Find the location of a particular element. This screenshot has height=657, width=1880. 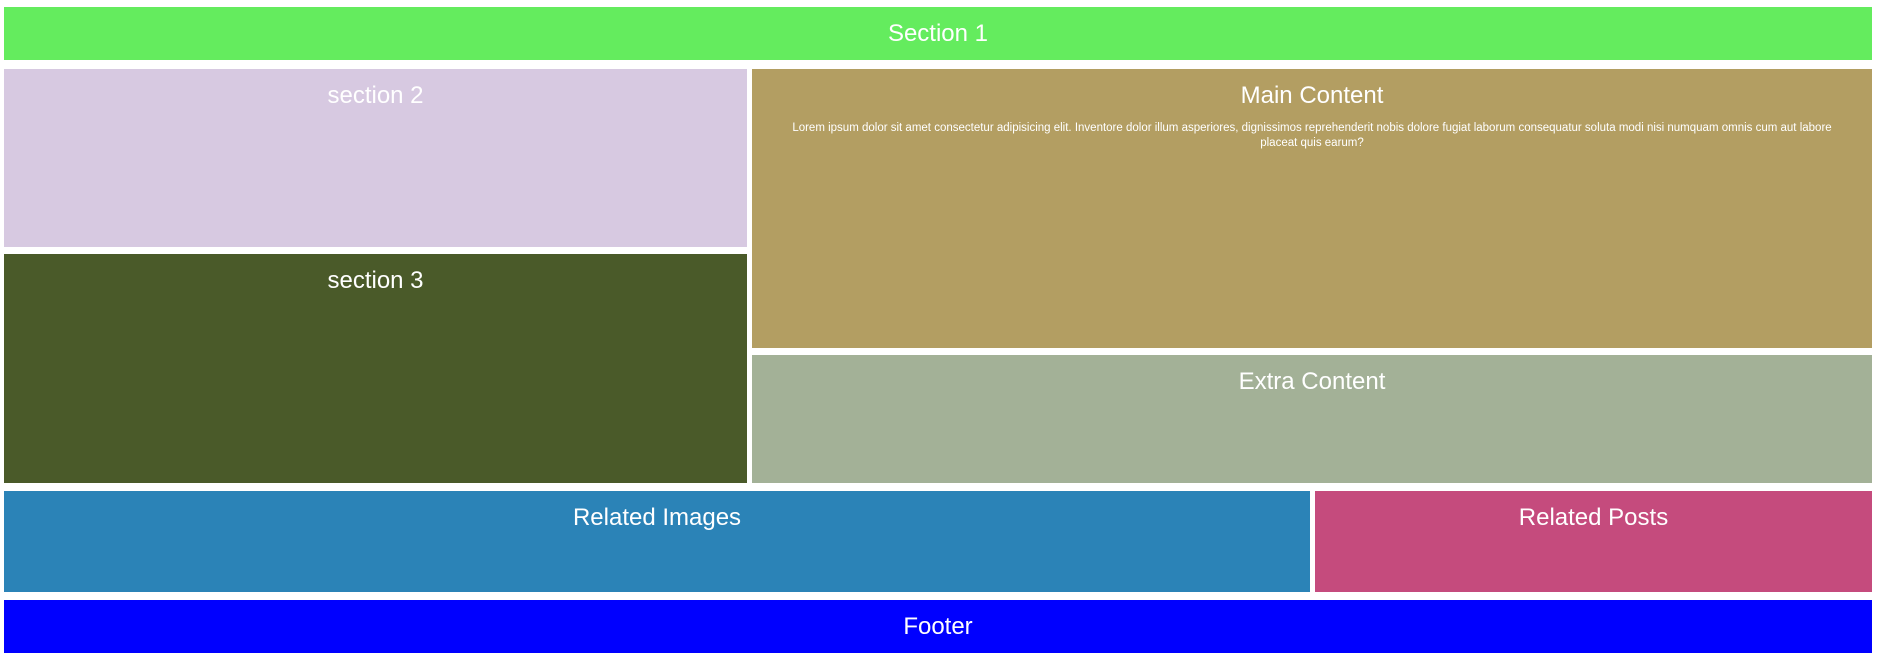

section-2-title: section 2 is located at coordinates (375, 95).